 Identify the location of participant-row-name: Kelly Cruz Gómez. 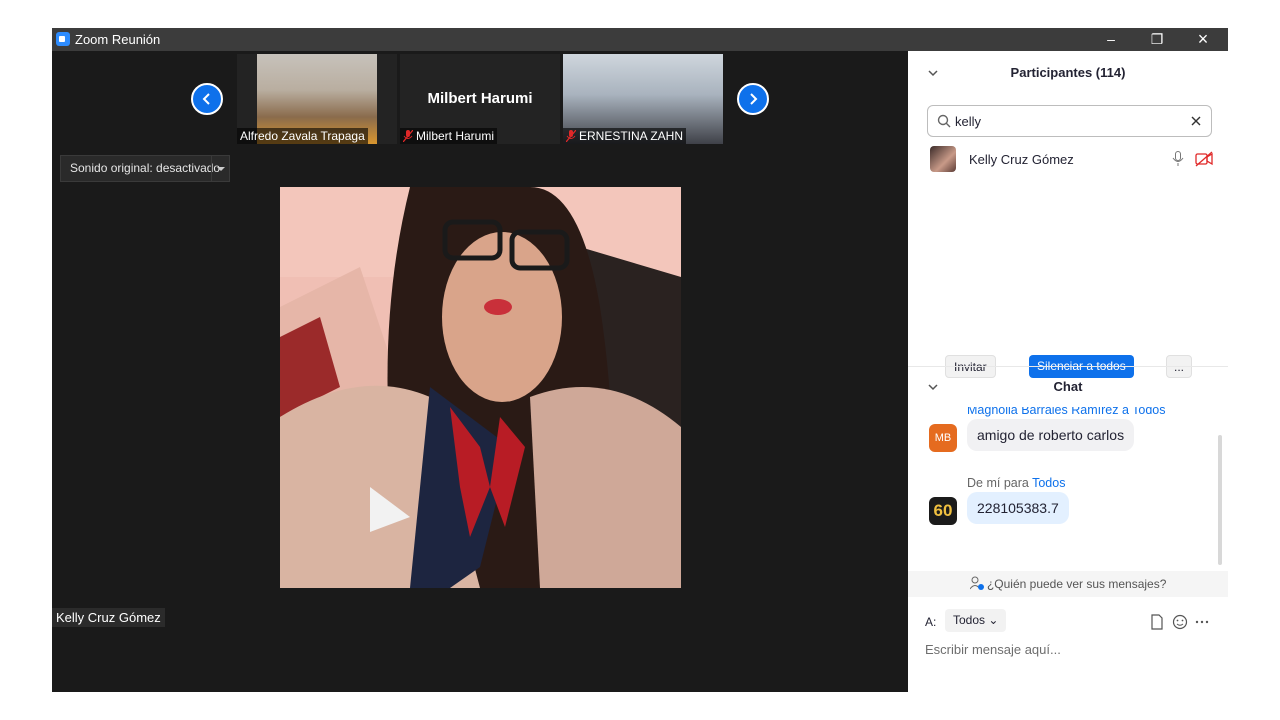
(1021, 159).